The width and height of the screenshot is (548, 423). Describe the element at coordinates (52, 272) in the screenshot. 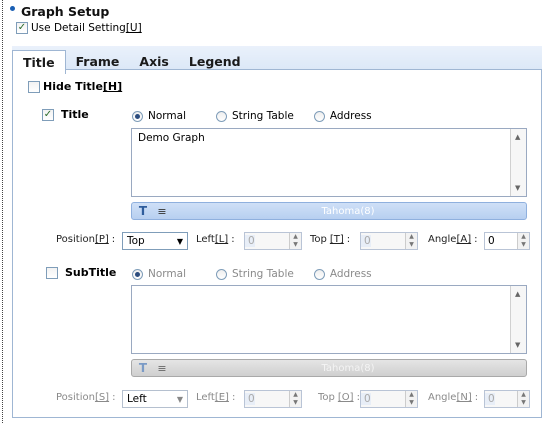

I see `subtitle-checkbox` at that location.